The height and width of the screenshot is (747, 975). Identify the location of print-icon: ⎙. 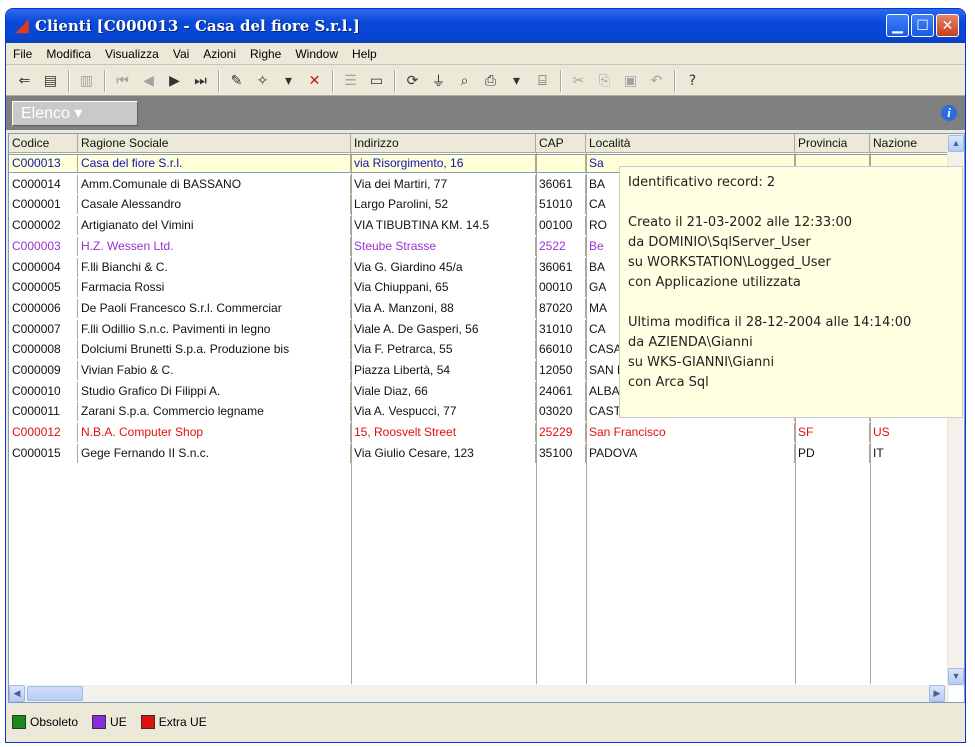
(490, 81).